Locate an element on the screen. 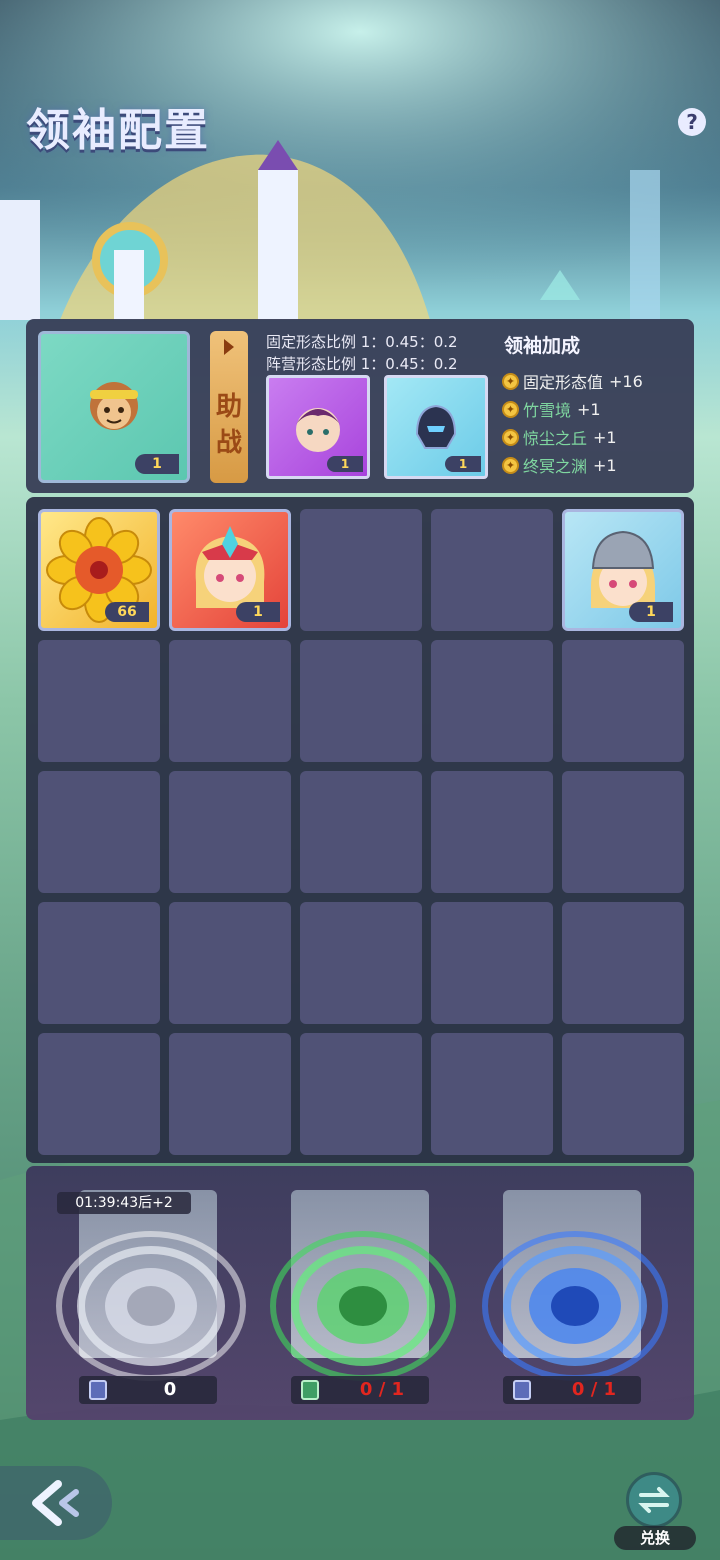  green-portal-icon is located at coordinates (363, 1306).